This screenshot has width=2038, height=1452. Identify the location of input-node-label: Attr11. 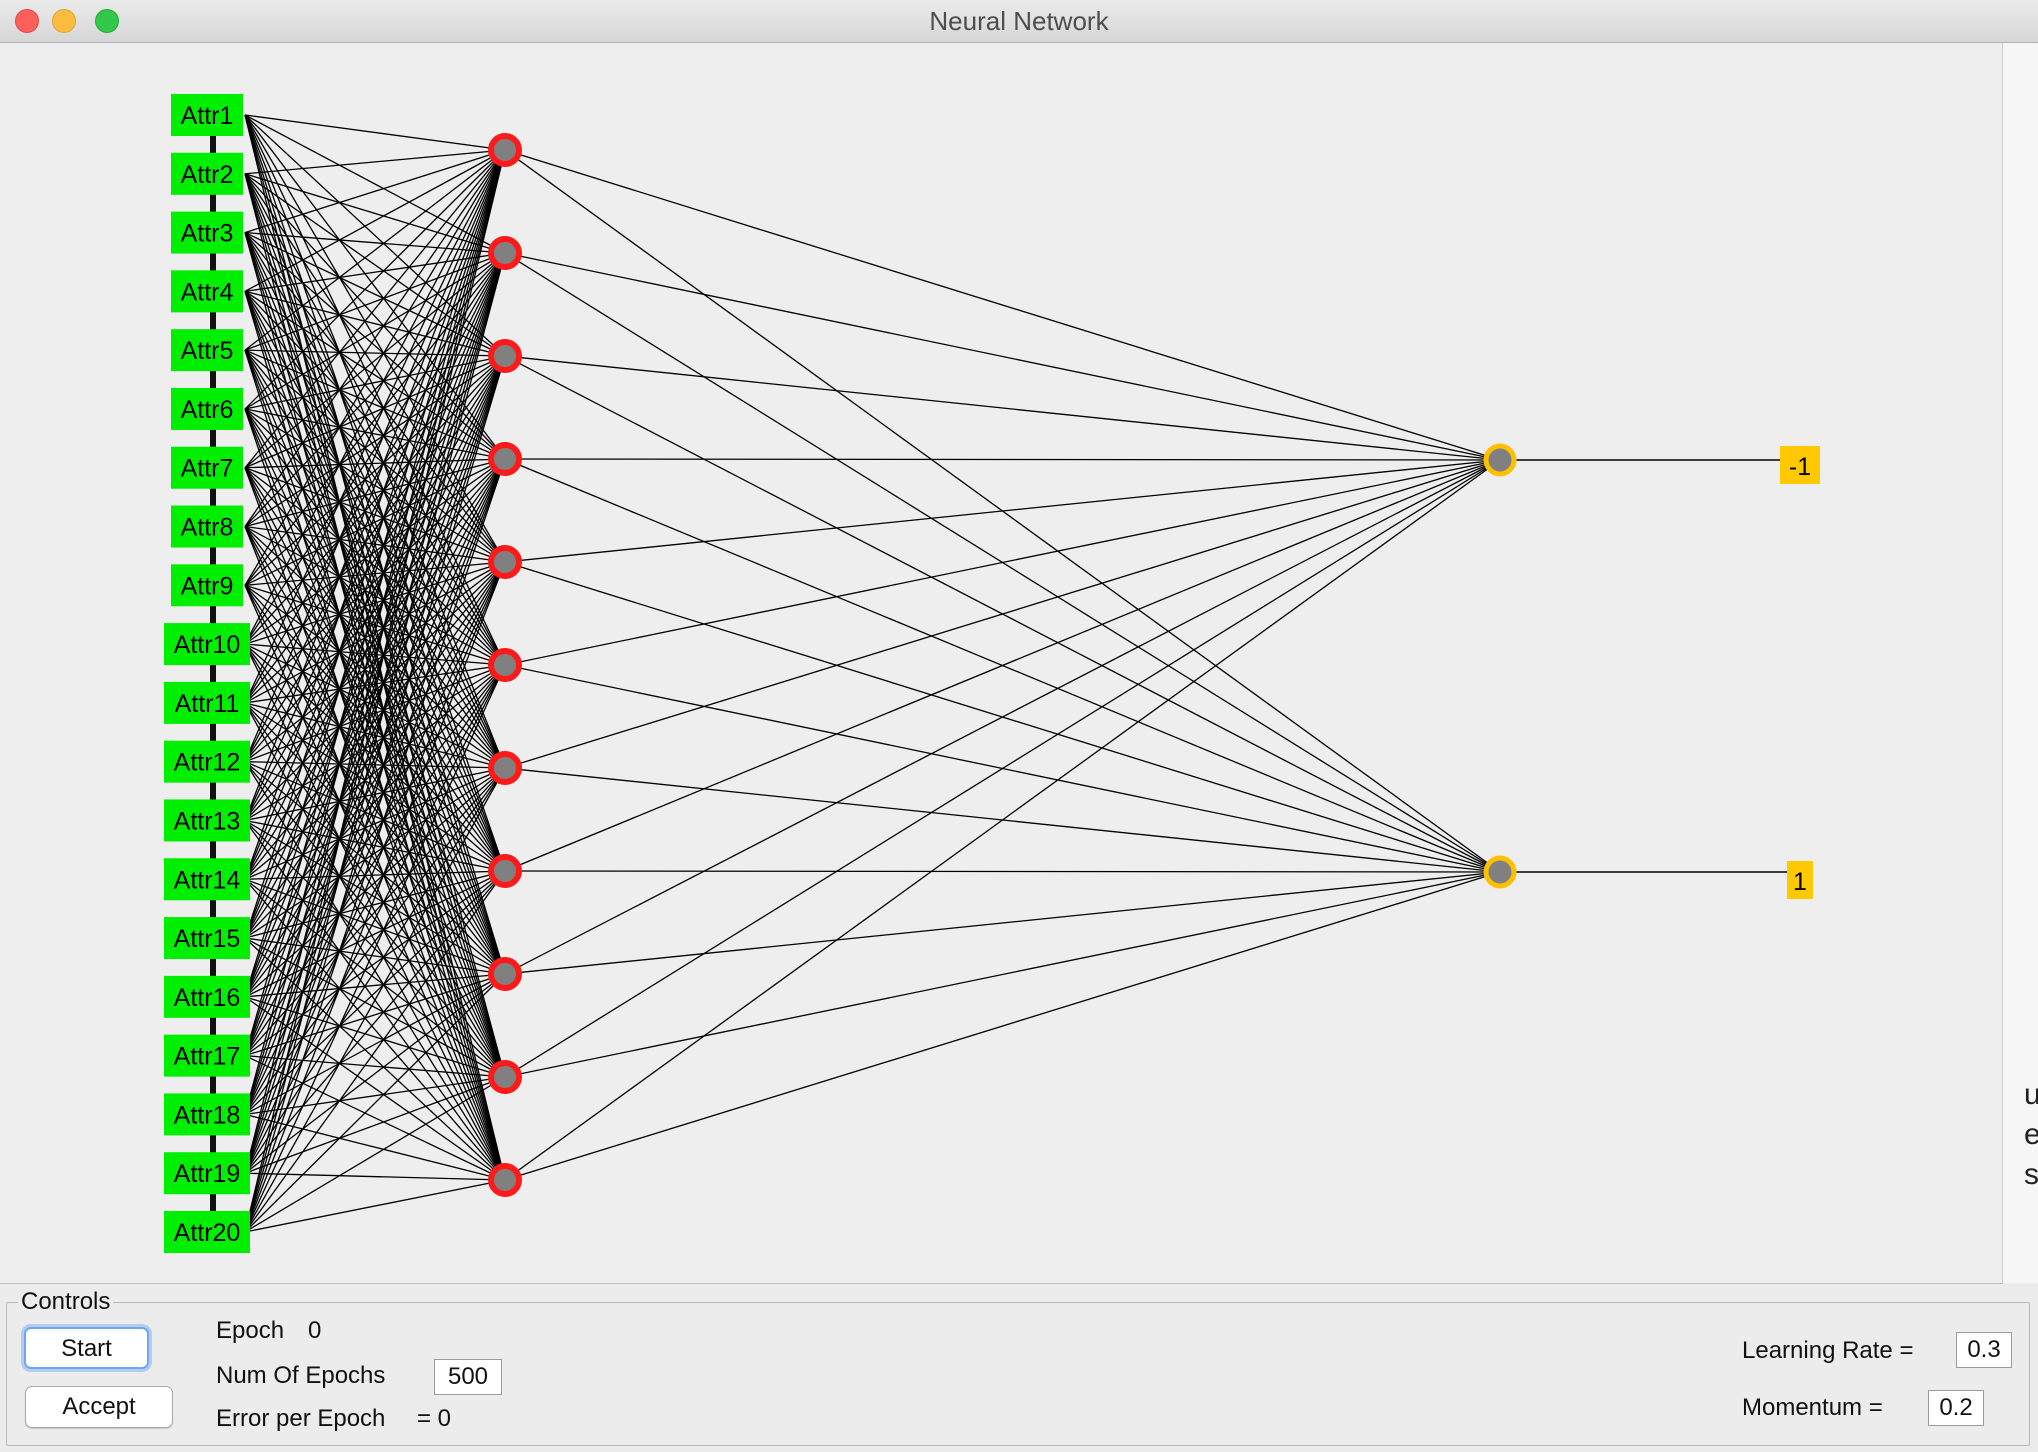
(207, 704).